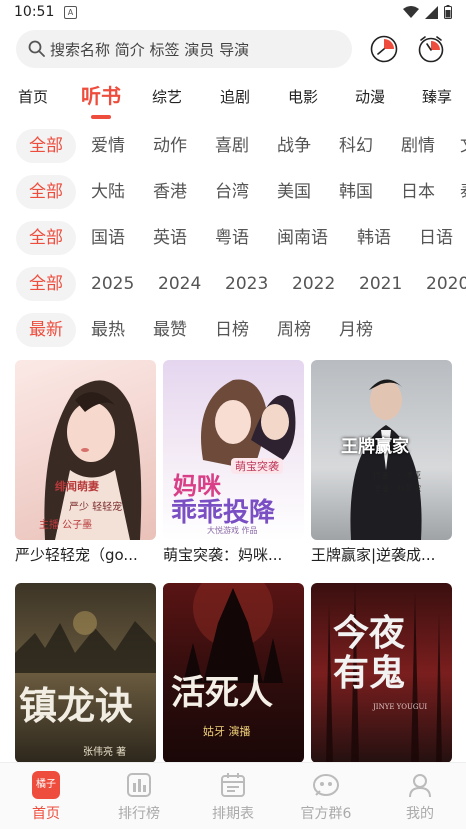 The image size is (466, 829). Describe the element at coordinates (370, 96) in the screenshot. I see `tab-anime: 动漫` at that location.